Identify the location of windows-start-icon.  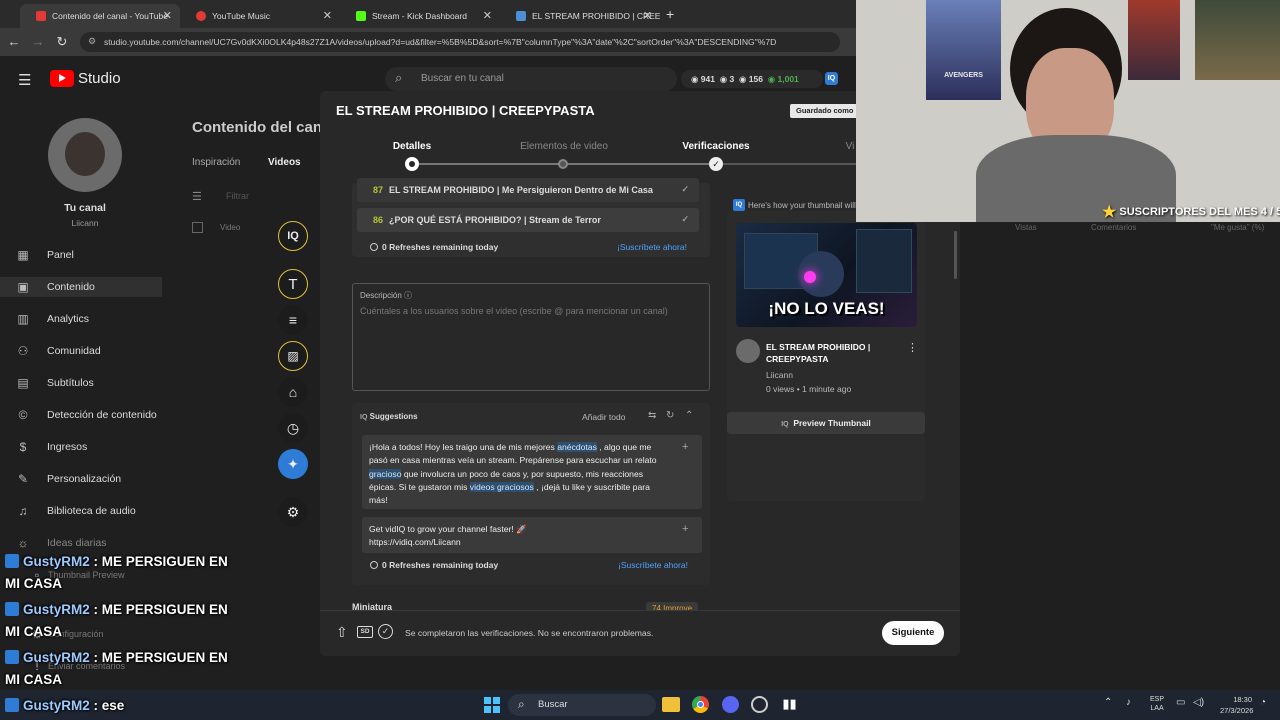
(492, 705).